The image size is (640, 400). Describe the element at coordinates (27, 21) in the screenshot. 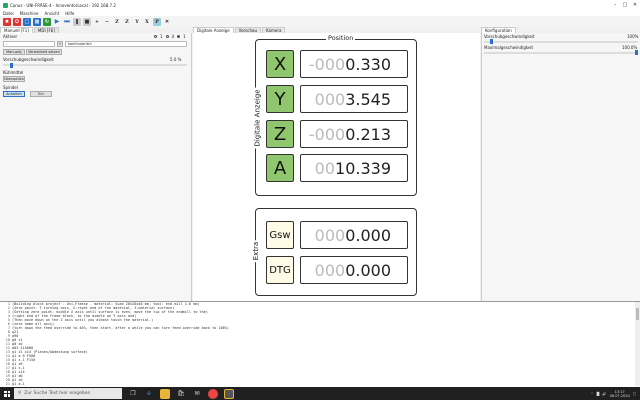

I see `open-file-icon: □` at that location.